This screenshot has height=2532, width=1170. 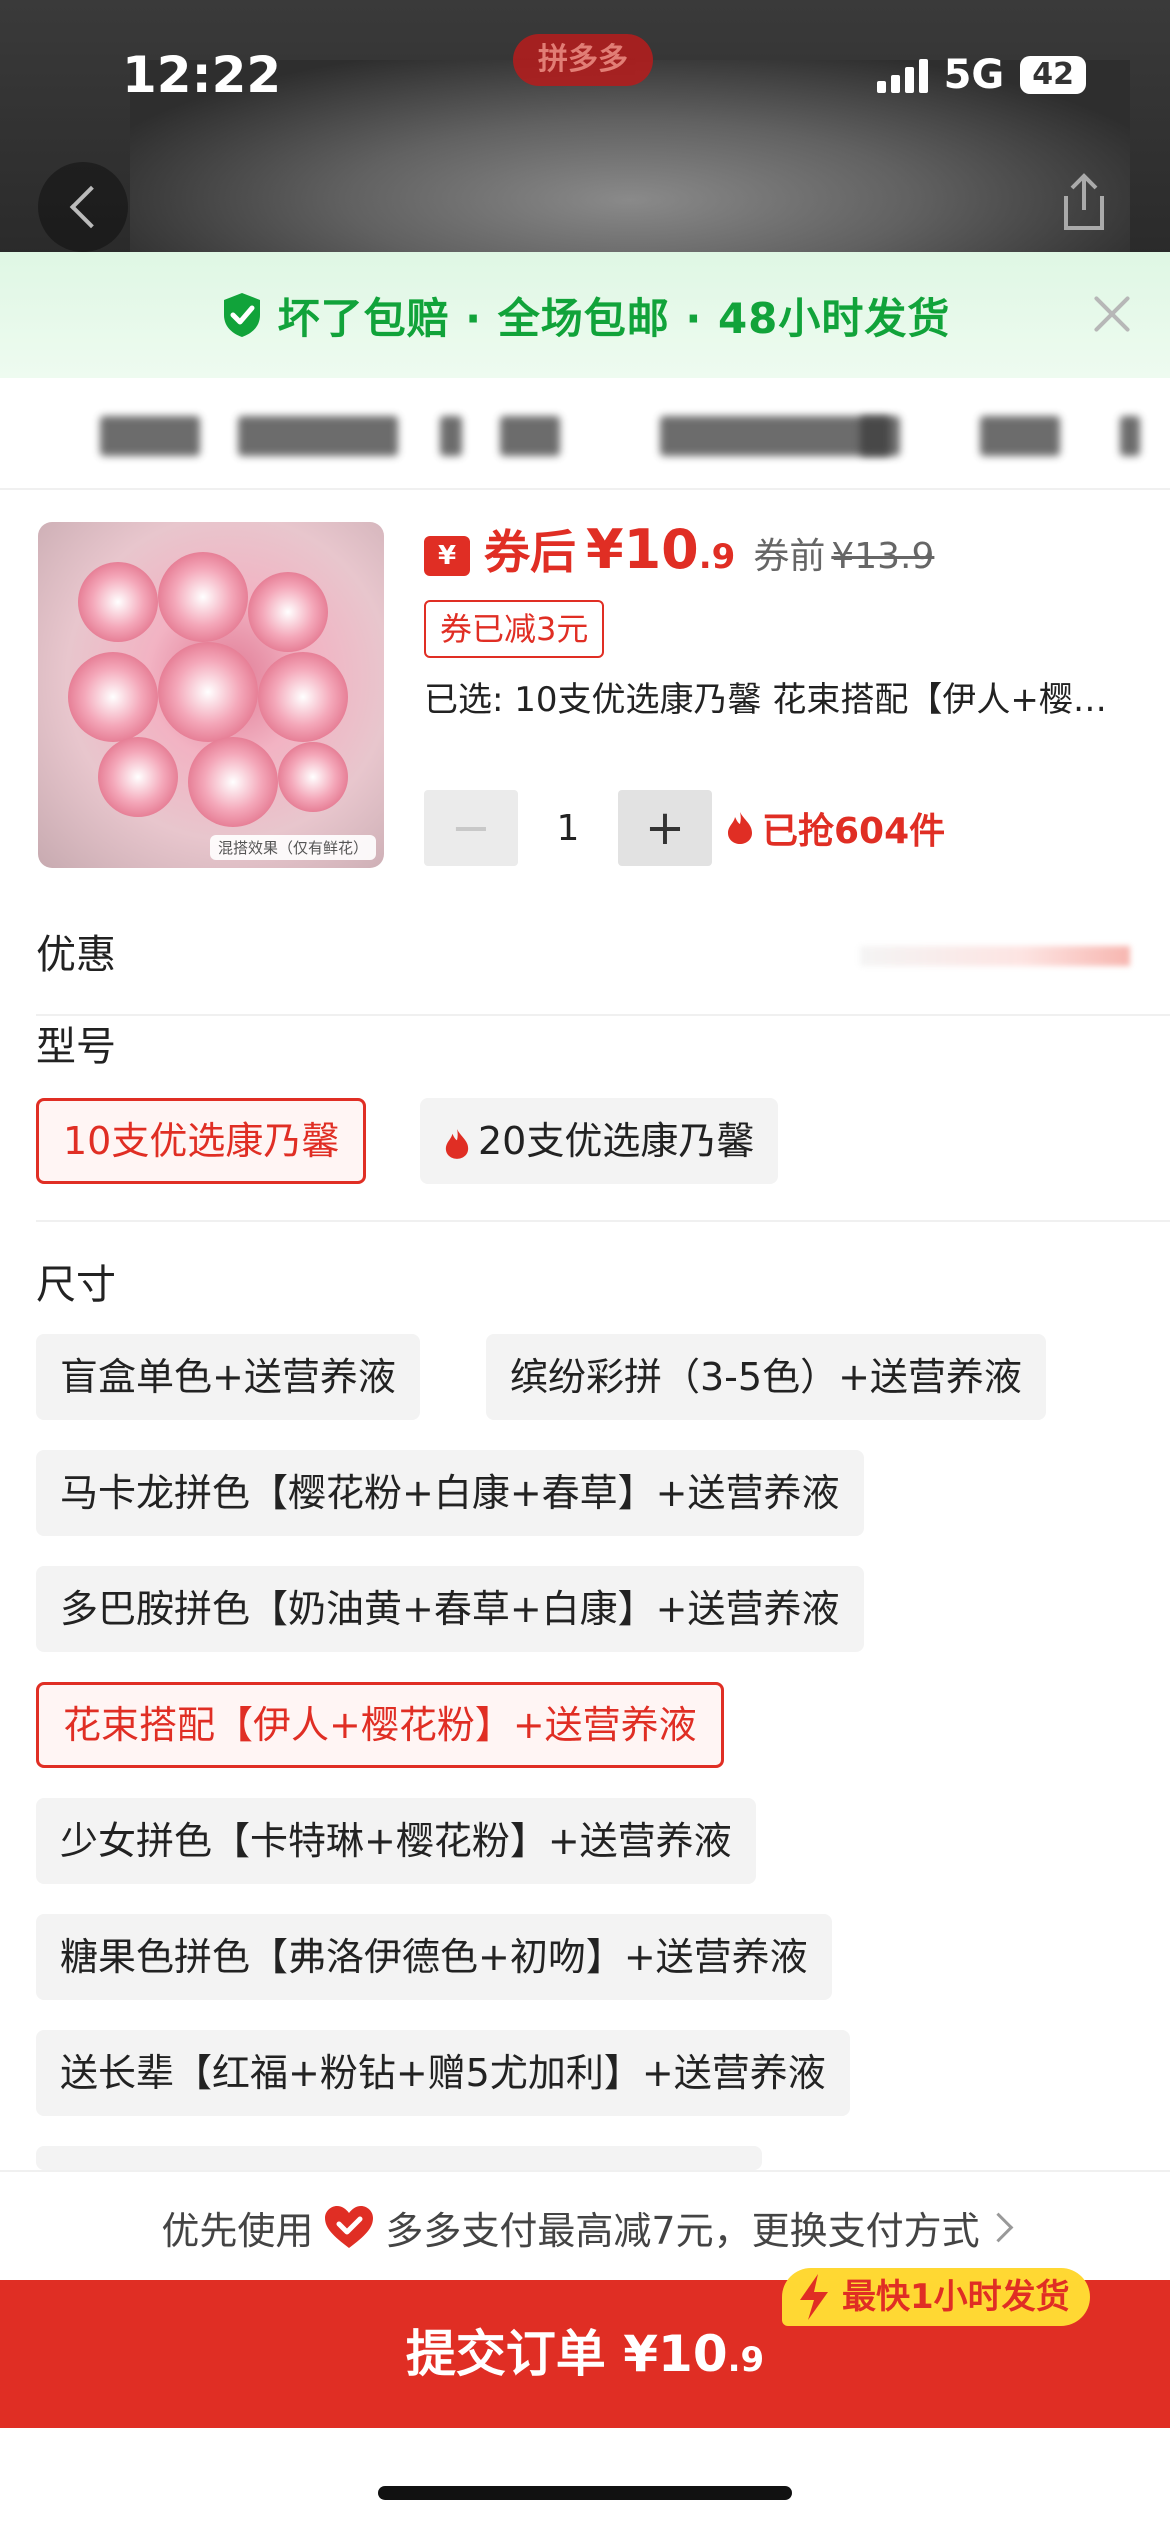 I want to click on discount-value, so click(x=995, y=956).